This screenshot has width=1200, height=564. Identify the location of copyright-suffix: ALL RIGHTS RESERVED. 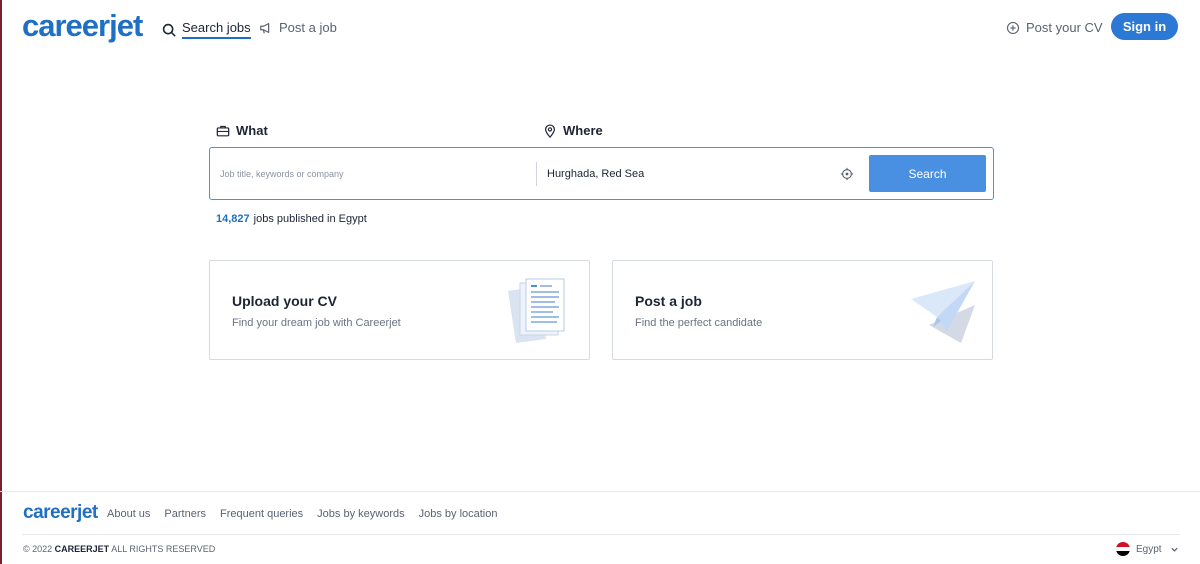
(163, 549).